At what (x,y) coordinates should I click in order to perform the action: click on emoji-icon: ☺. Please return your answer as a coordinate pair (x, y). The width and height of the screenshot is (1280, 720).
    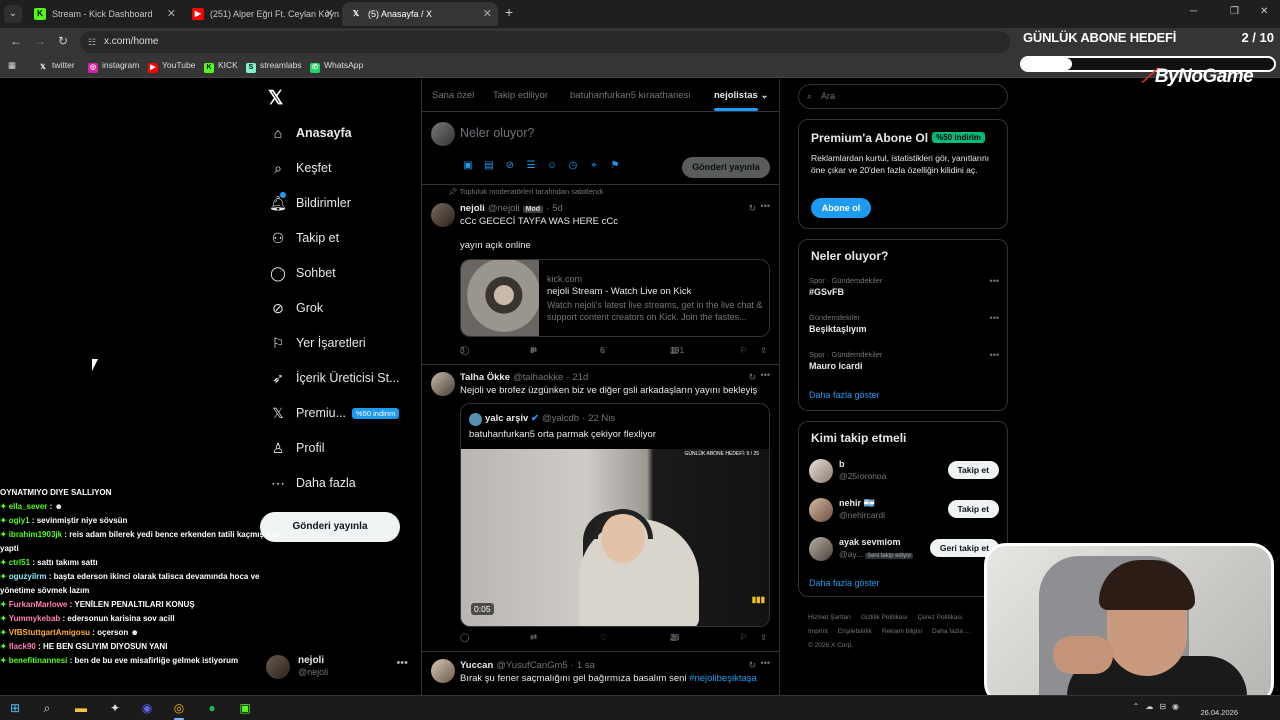
    Looking at the image, I should click on (552, 165).